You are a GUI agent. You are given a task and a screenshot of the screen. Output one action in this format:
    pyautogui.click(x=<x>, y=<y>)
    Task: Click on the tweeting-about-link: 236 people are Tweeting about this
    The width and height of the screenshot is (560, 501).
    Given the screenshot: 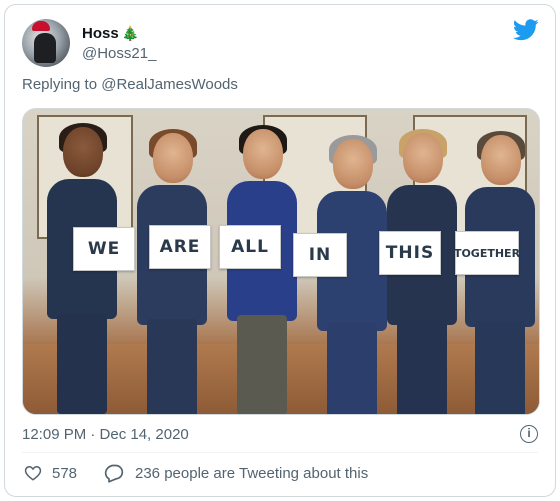 What is the action you would take?
    pyautogui.click(x=251, y=473)
    